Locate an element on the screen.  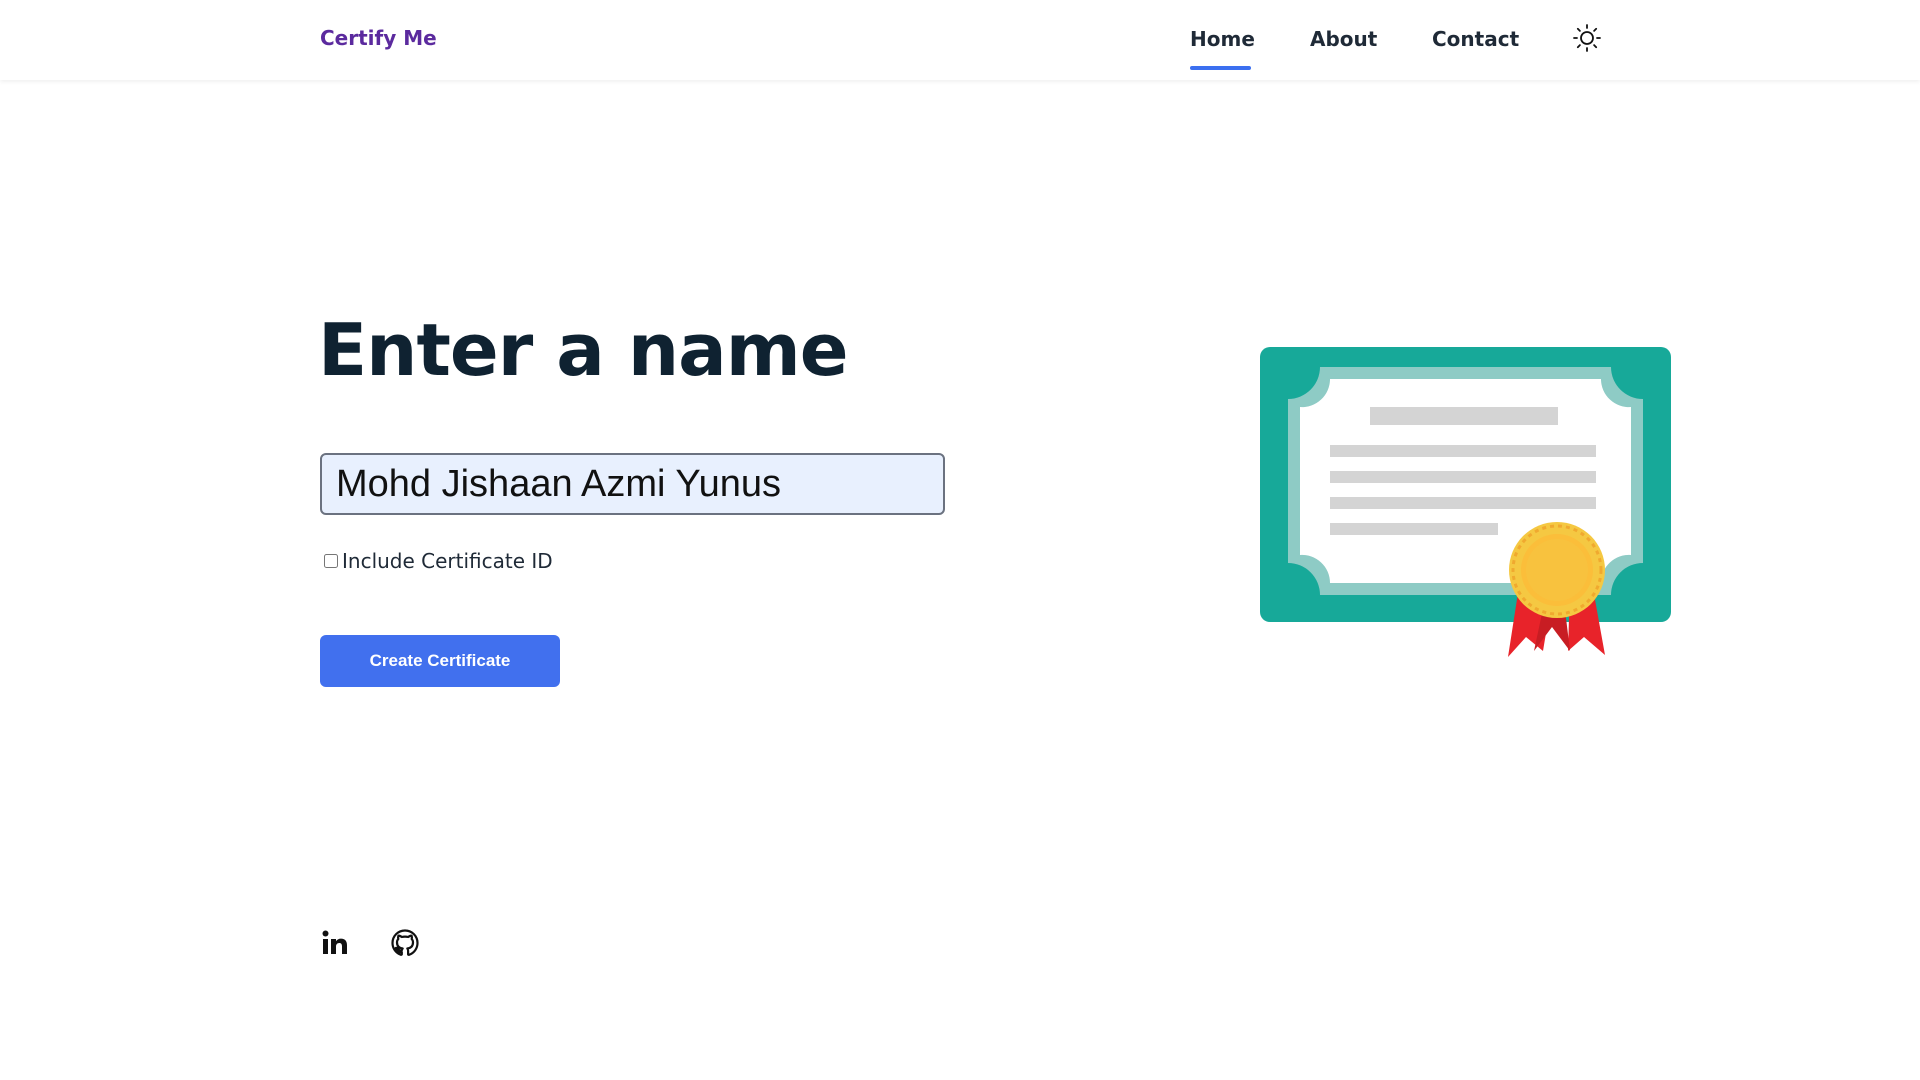
github-icon is located at coordinates (405, 942).